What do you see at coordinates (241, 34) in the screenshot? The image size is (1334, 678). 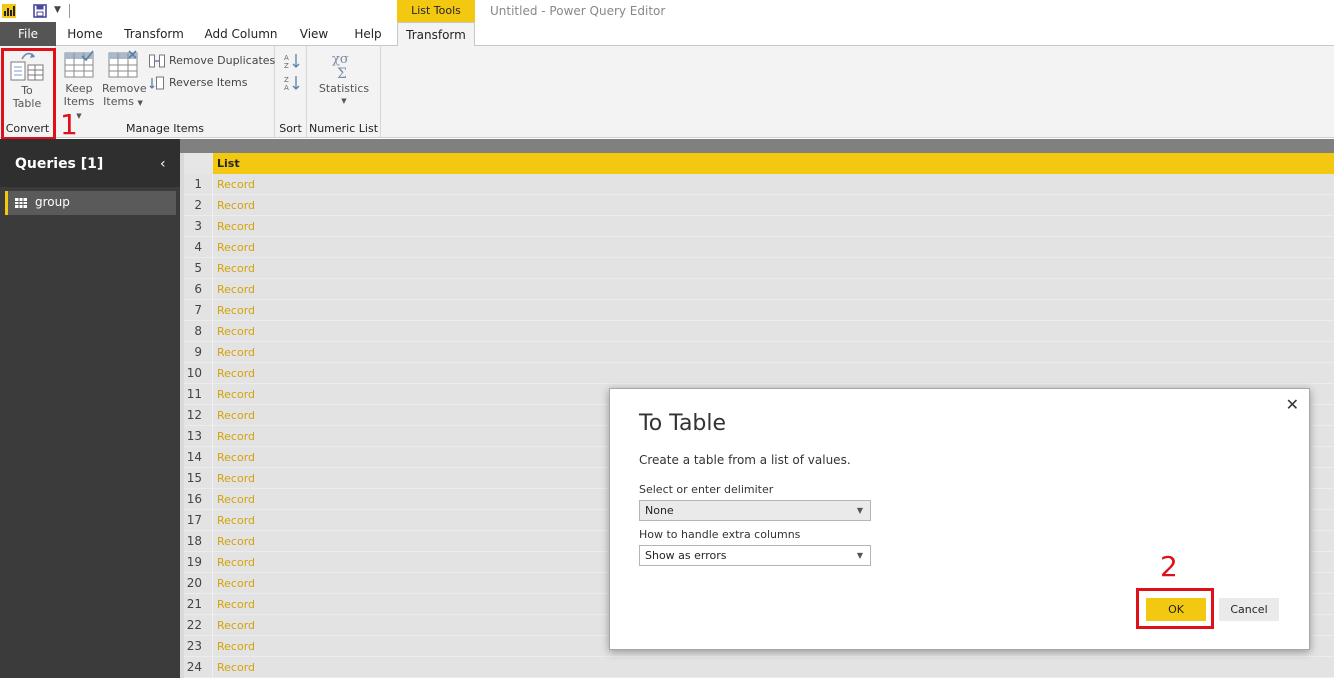 I see `tab-add-column: Add Column` at bounding box center [241, 34].